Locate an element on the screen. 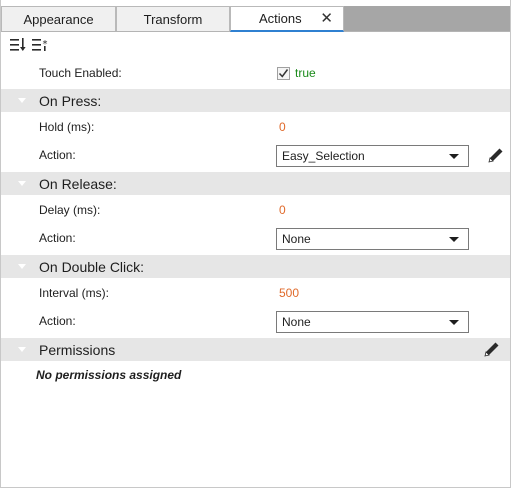 This screenshot has height=488, width=511. section-on-release: On Release: is located at coordinates (255, 183).